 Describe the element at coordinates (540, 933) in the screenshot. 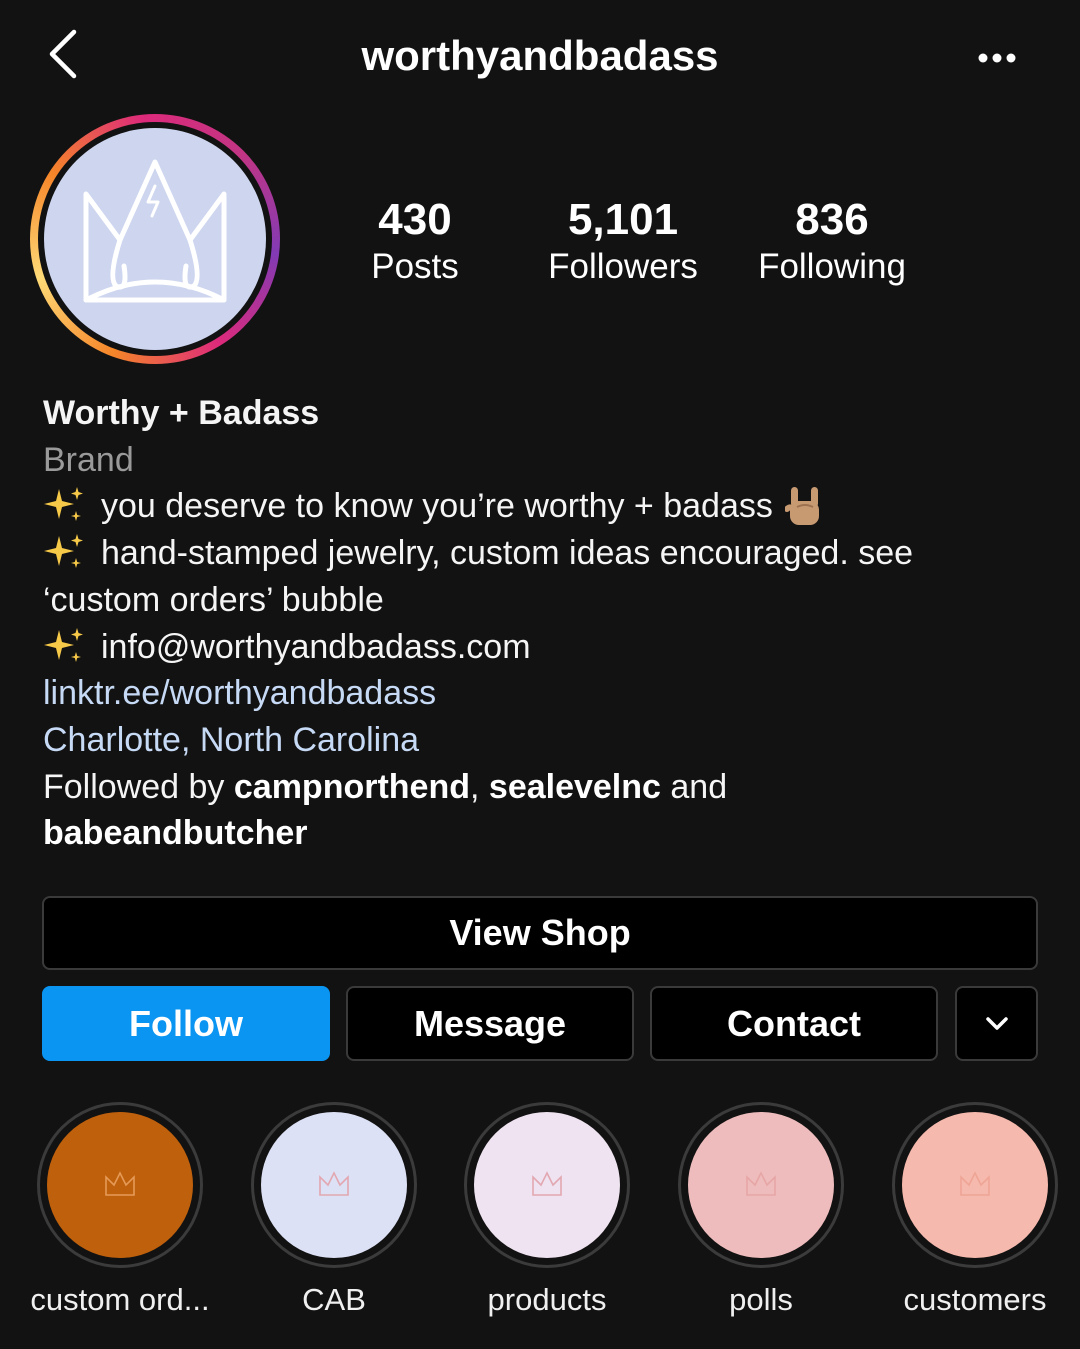

I see `view-shop-button: View Shop` at that location.